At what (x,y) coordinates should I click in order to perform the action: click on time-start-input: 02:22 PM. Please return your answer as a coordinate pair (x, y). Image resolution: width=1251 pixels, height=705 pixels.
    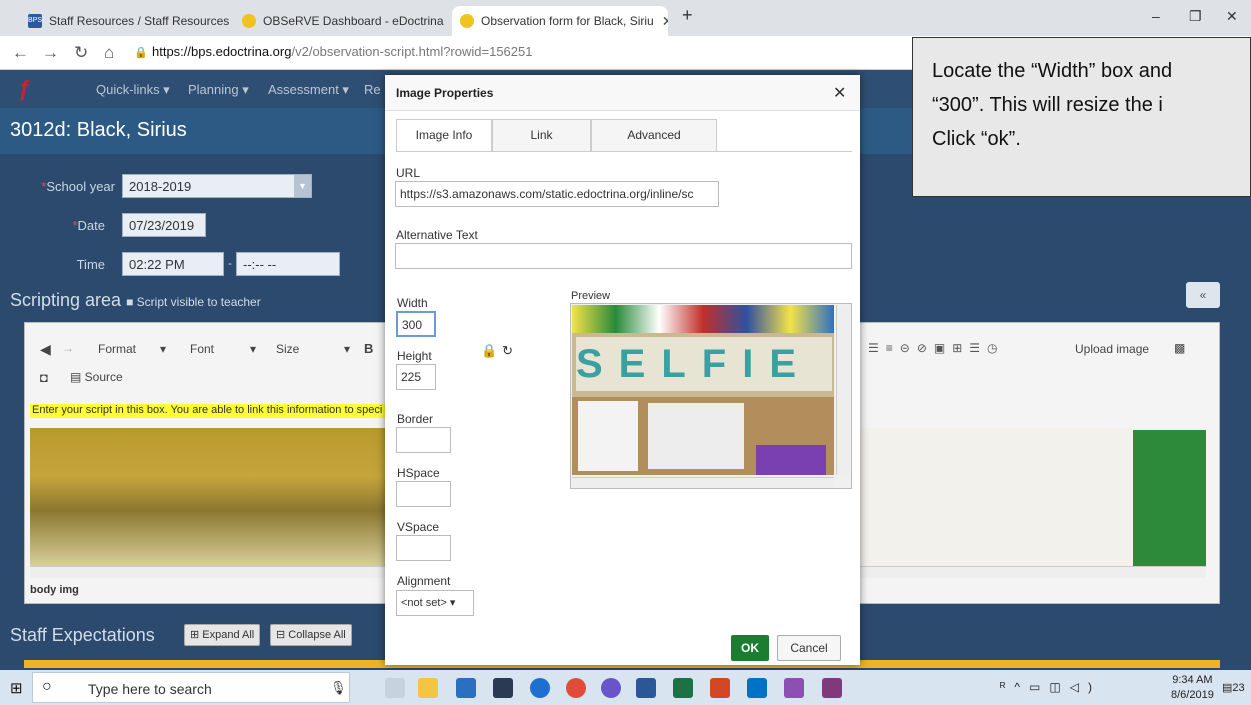
    Looking at the image, I should click on (173, 264).